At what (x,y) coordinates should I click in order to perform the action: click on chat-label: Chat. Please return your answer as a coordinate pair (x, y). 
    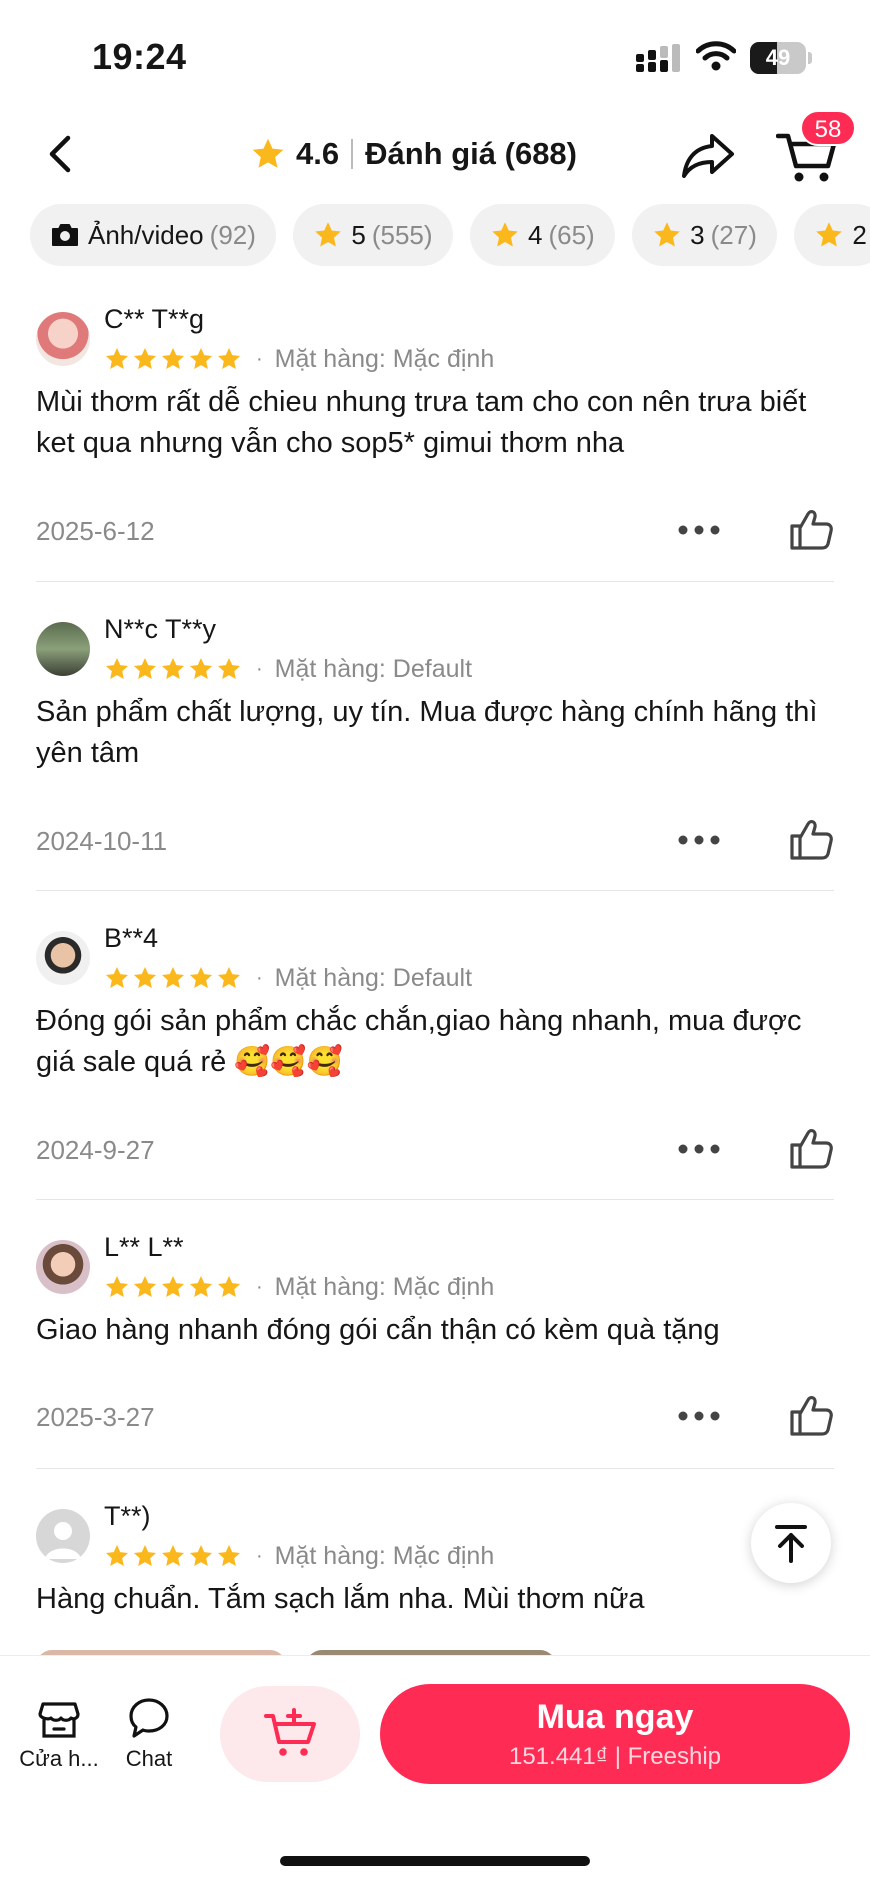
    Looking at the image, I should click on (149, 1758).